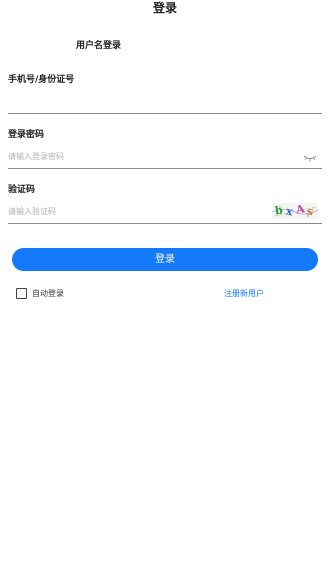  I want to click on login-button: 登录, so click(165, 259).